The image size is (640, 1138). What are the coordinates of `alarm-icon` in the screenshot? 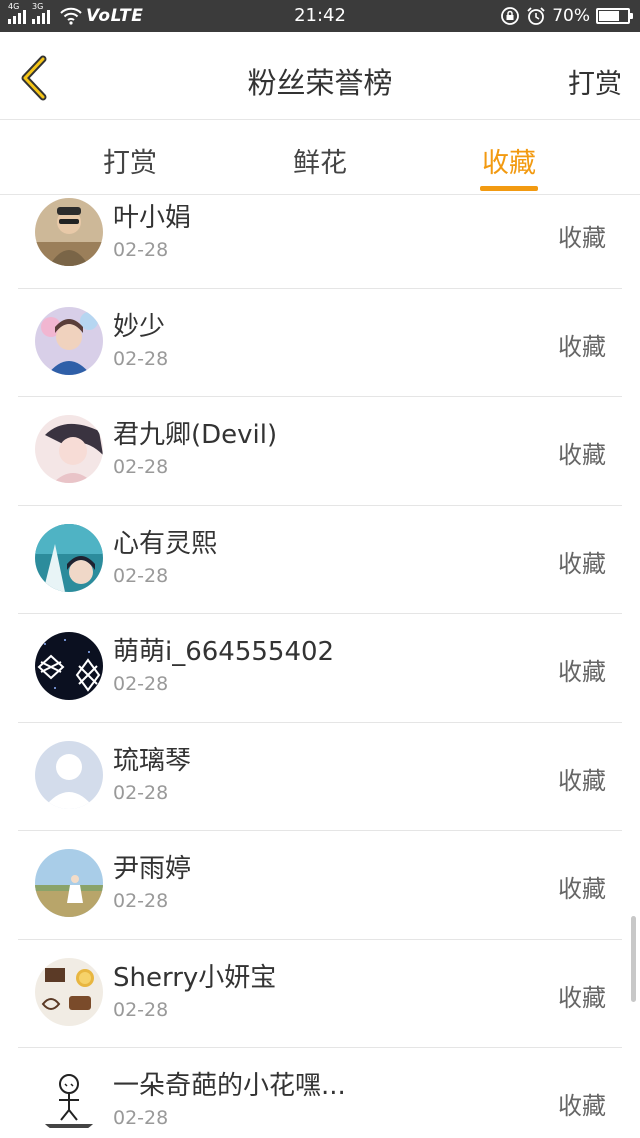 It's located at (536, 16).